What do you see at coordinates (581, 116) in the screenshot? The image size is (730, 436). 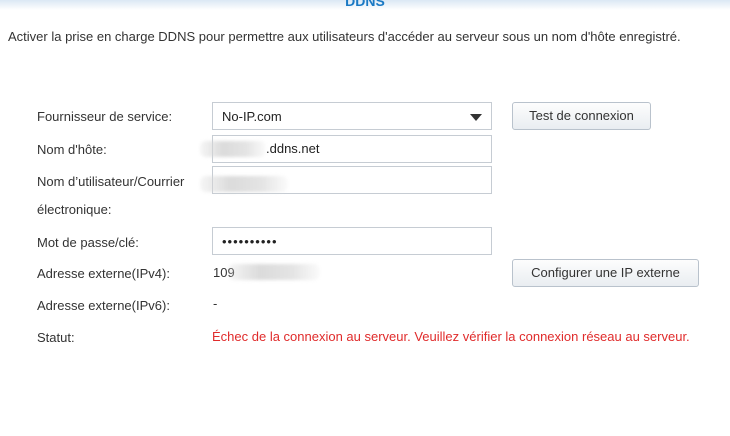 I see `test-connection-button: Test de connexion` at bounding box center [581, 116].